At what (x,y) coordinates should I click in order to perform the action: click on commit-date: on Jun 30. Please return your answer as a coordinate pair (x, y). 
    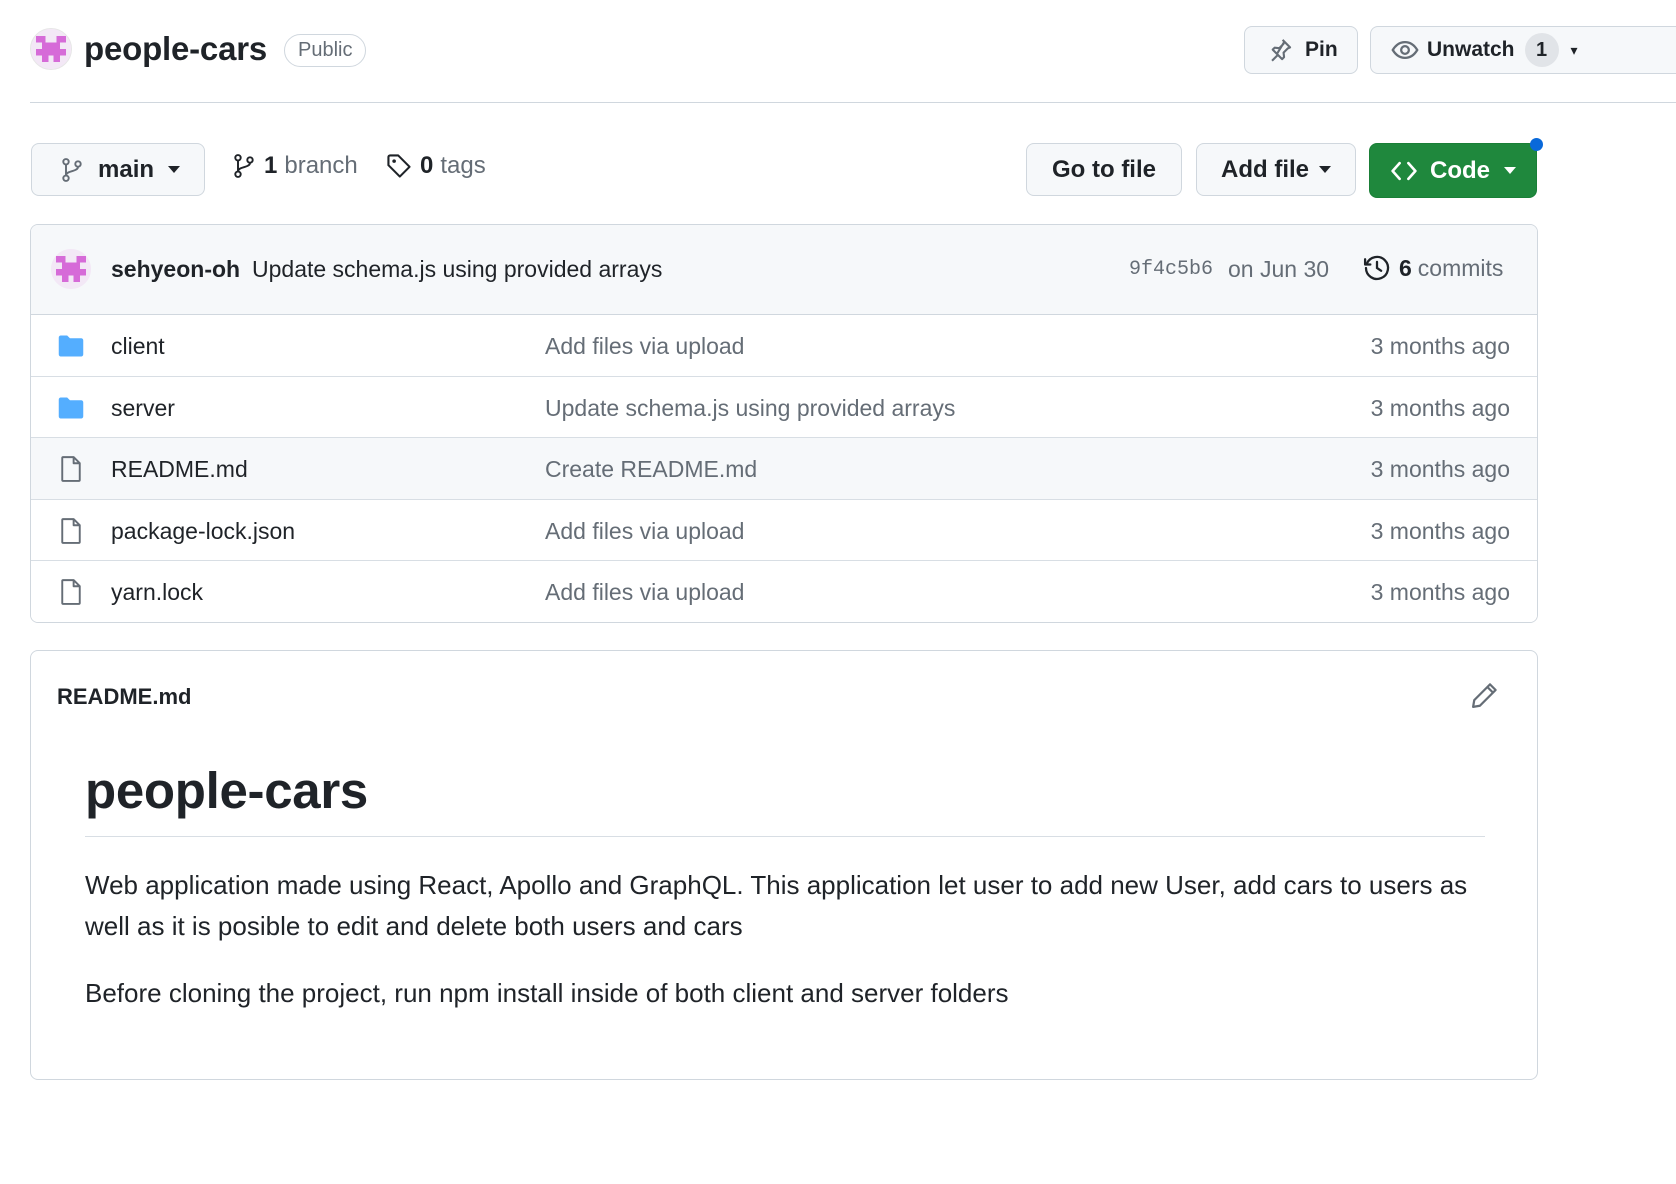
    Looking at the image, I should click on (1279, 269).